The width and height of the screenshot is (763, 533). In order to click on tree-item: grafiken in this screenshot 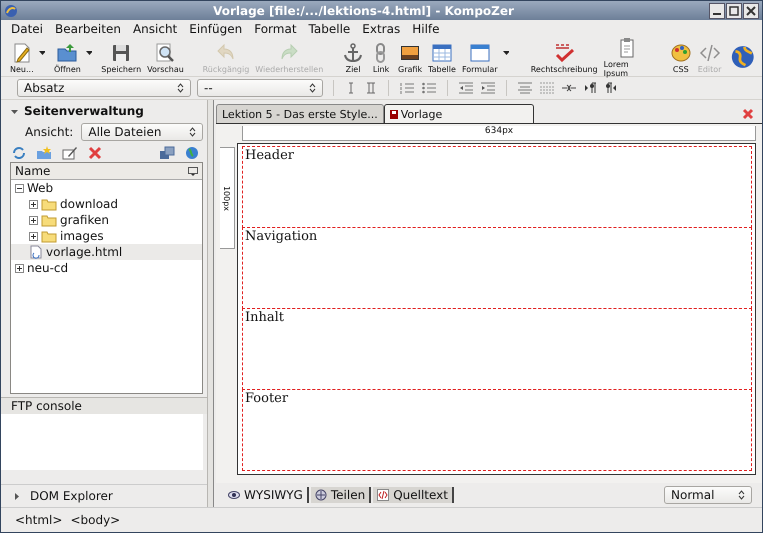, I will do `click(106, 220)`.